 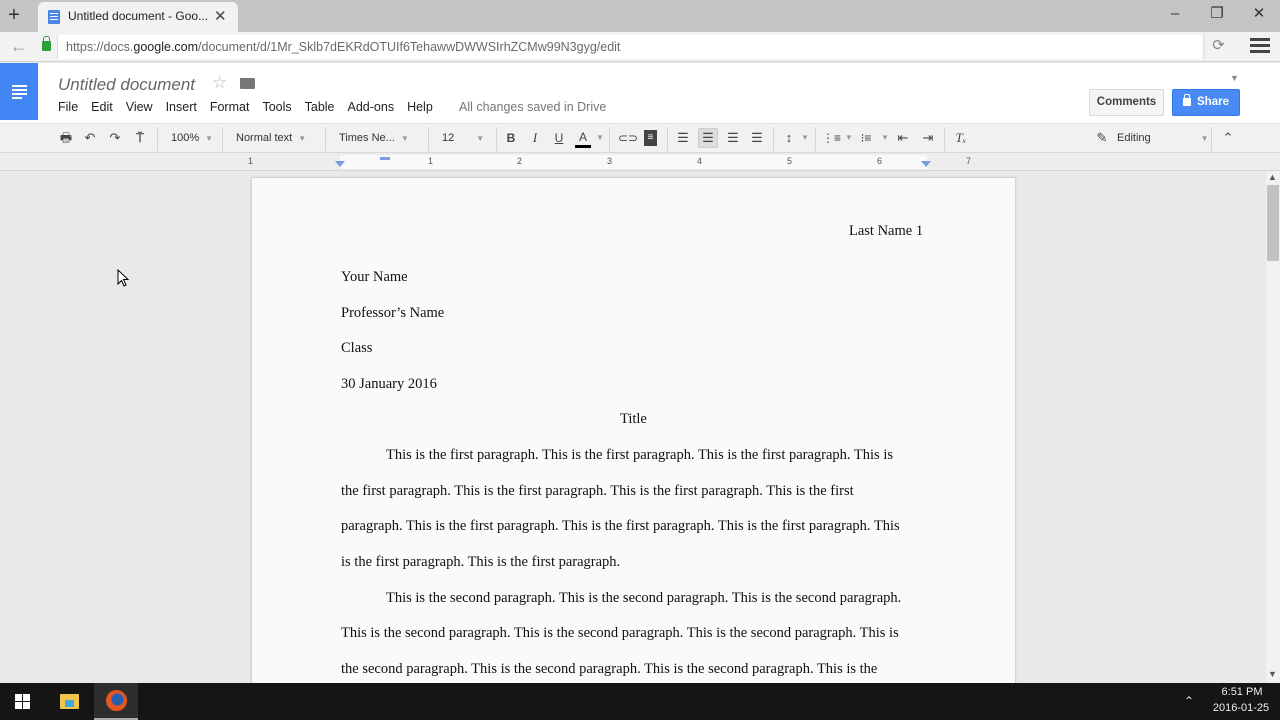 I want to click on clear-formatting-icon: Tₓ, so click(x=961, y=138).